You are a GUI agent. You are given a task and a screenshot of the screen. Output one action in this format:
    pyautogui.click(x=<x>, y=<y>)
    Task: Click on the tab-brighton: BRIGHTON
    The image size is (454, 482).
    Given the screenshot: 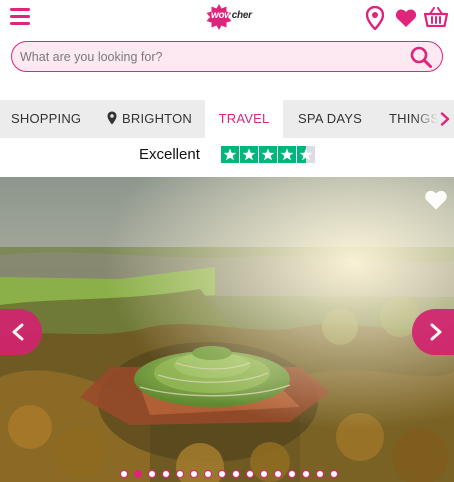 What is the action you would take?
    pyautogui.click(x=149, y=119)
    